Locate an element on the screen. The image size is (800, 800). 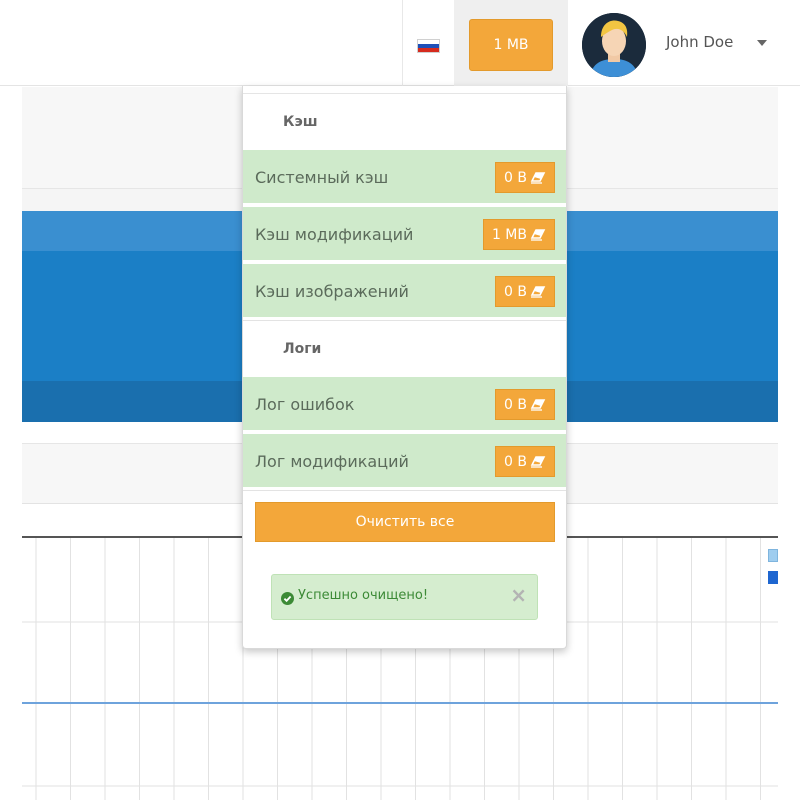
dropdown-top-divider is located at coordinates (404, 93).